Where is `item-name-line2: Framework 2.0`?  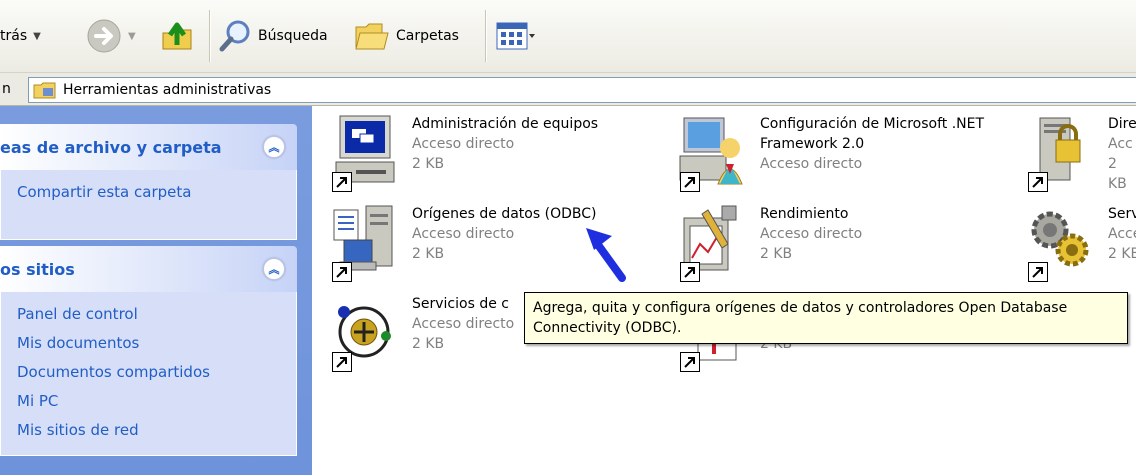 item-name-line2: Framework 2.0 is located at coordinates (812, 144).